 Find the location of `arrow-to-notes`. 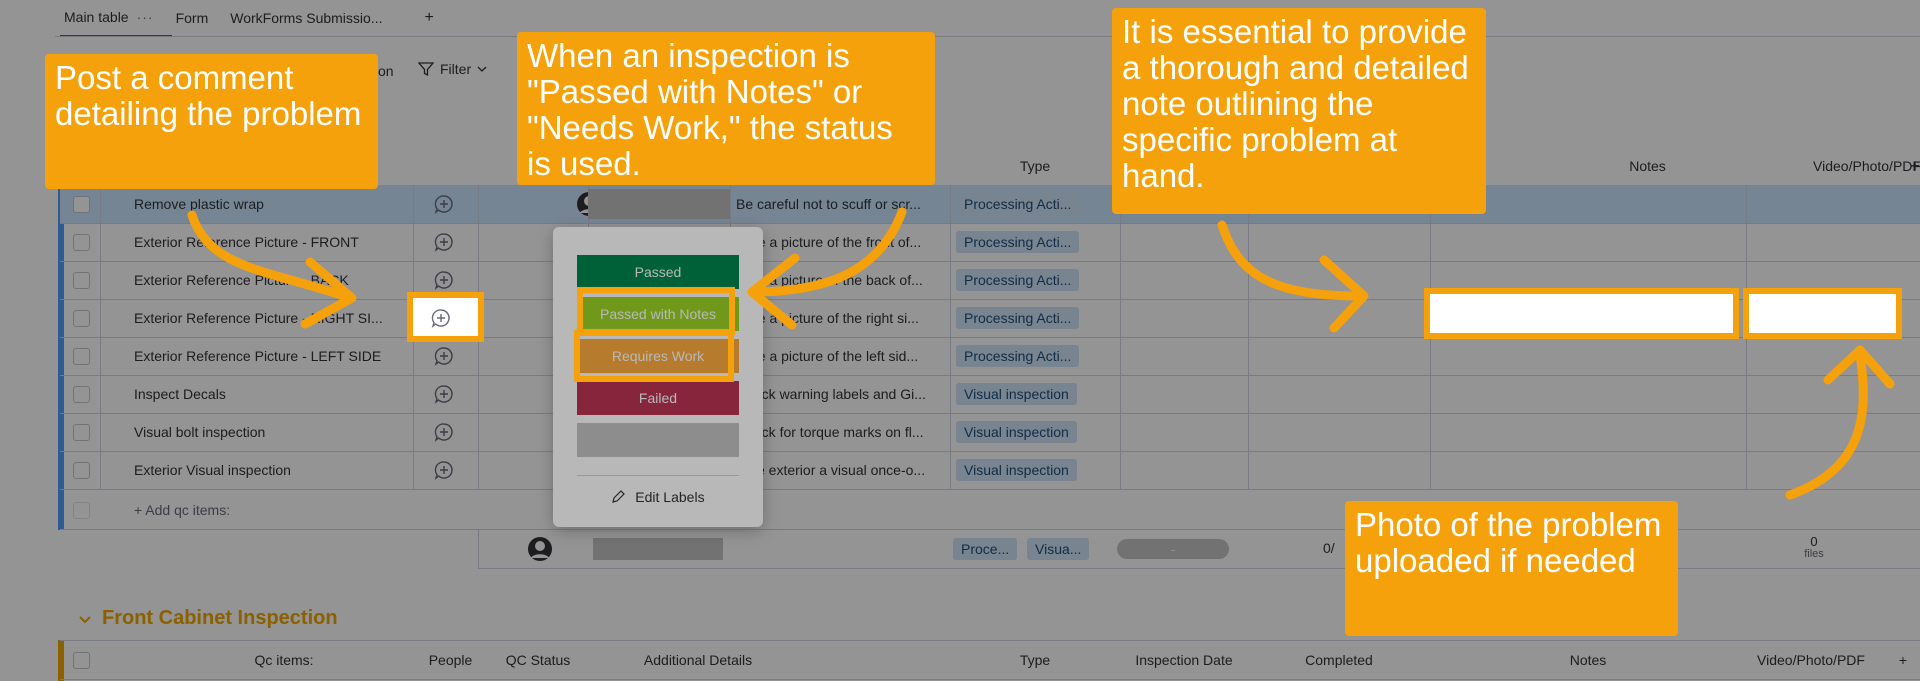

arrow-to-notes is located at coordinates (1292, 260).